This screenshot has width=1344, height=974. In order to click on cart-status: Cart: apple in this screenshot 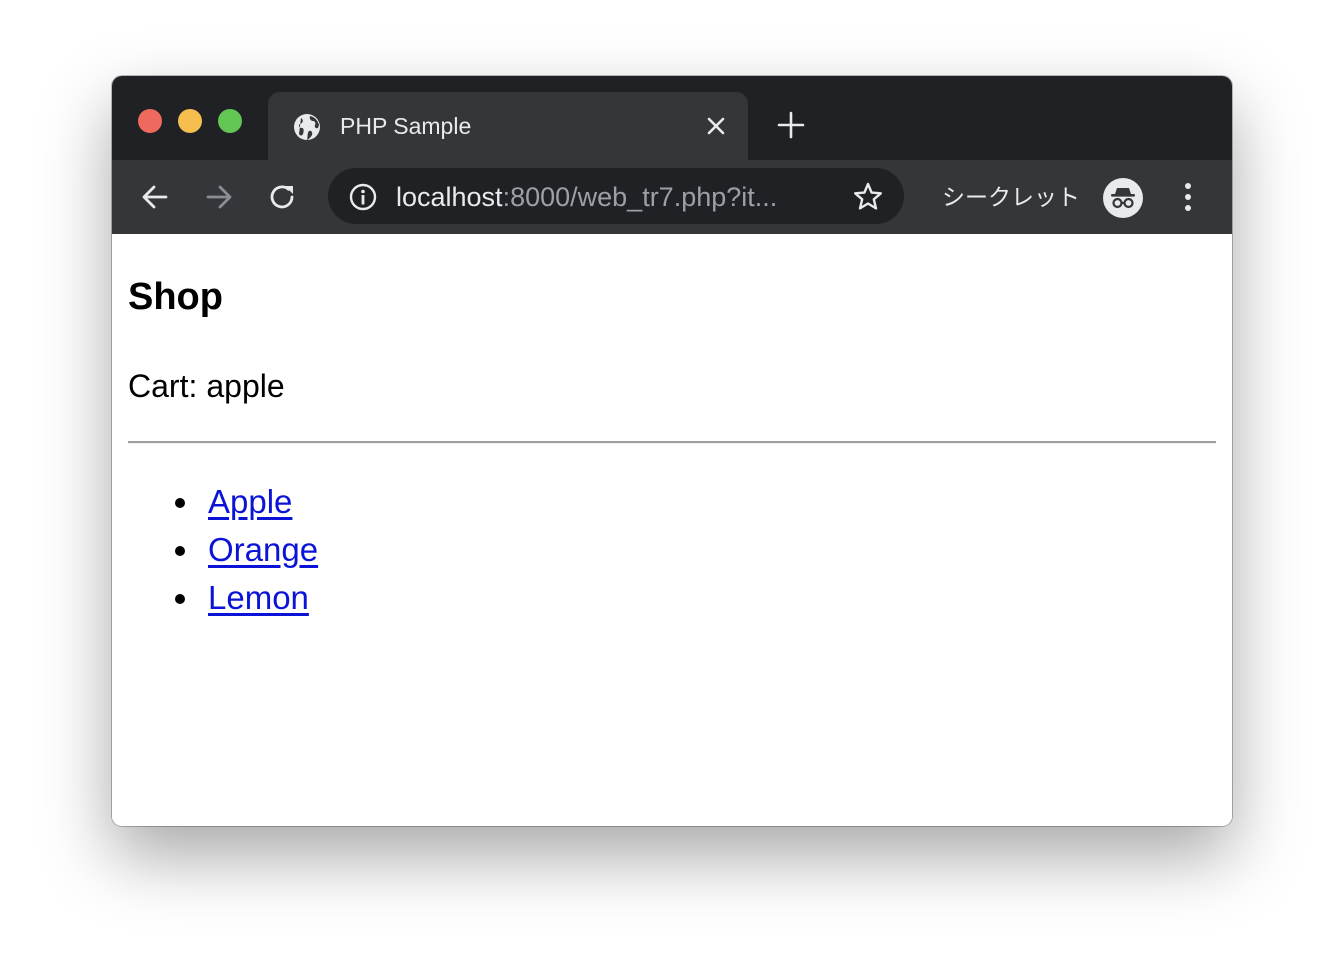, I will do `click(206, 386)`.